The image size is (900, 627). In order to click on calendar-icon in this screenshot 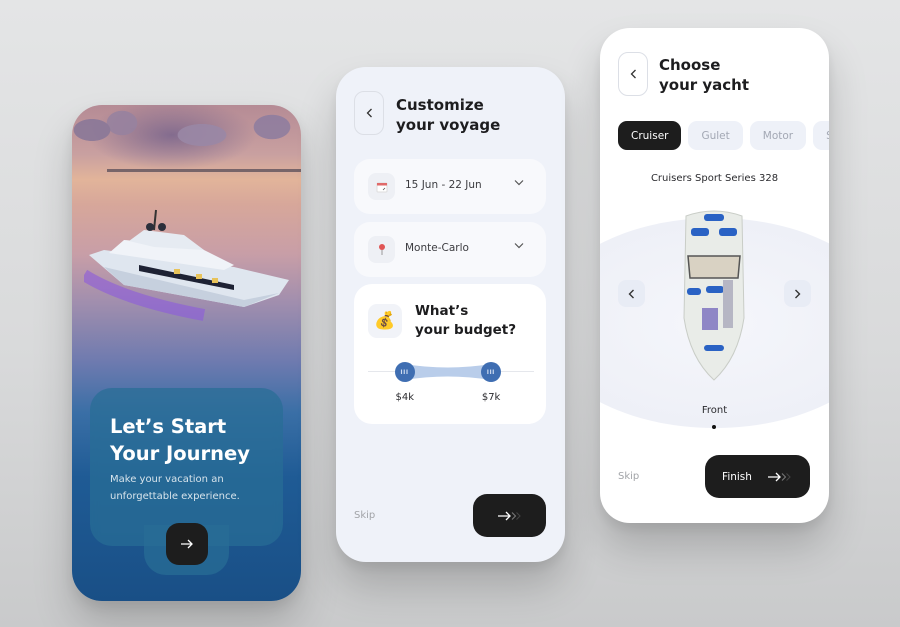, I will do `click(381, 186)`.